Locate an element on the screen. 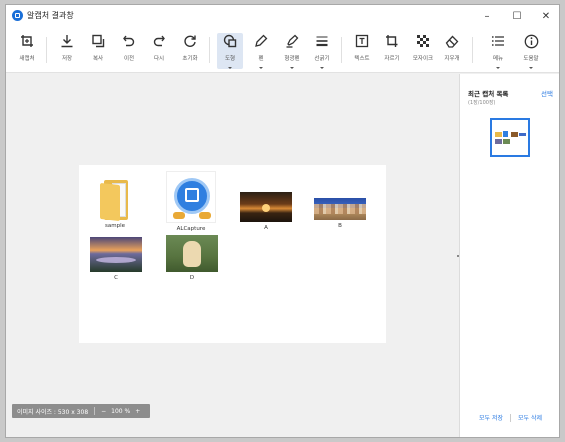 The height and width of the screenshot is (442, 565). copy-button: 복사 is located at coordinates (98, 51).